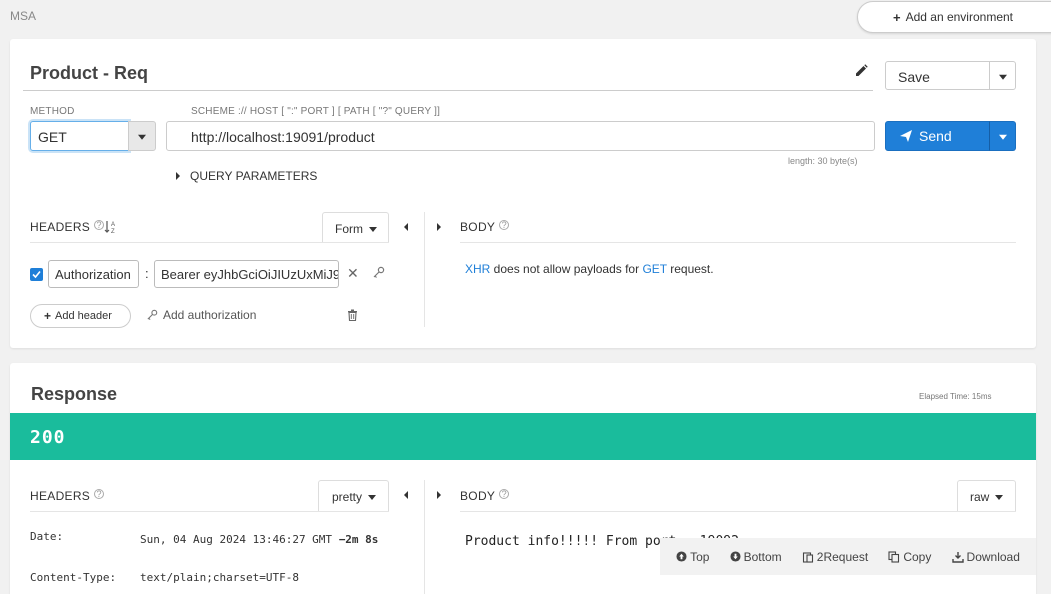 Image resolution: width=1051 pixels, height=594 pixels. What do you see at coordinates (52, 111) in the screenshot?
I see `method-label: METHOD` at bounding box center [52, 111].